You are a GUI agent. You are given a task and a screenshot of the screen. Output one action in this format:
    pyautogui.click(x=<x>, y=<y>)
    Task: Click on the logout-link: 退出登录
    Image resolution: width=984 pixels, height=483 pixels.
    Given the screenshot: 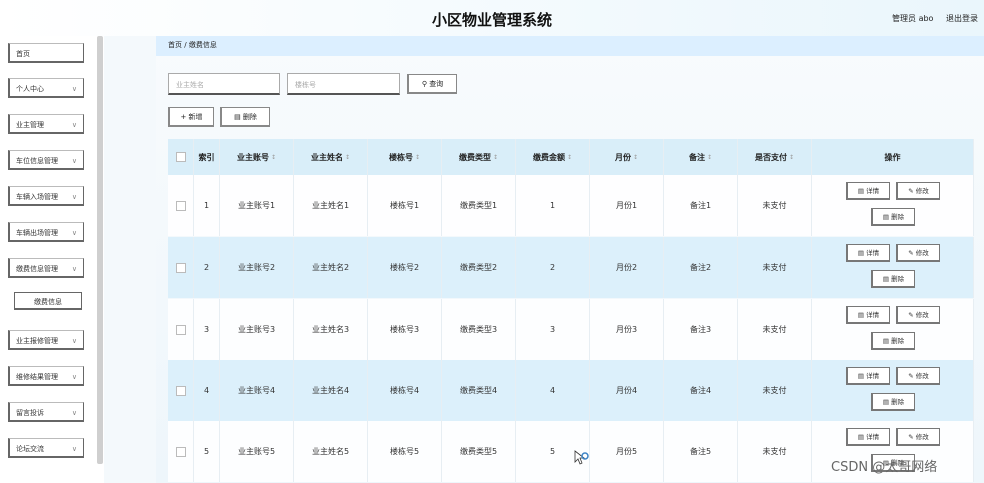 What is the action you would take?
    pyautogui.click(x=962, y=18)
    